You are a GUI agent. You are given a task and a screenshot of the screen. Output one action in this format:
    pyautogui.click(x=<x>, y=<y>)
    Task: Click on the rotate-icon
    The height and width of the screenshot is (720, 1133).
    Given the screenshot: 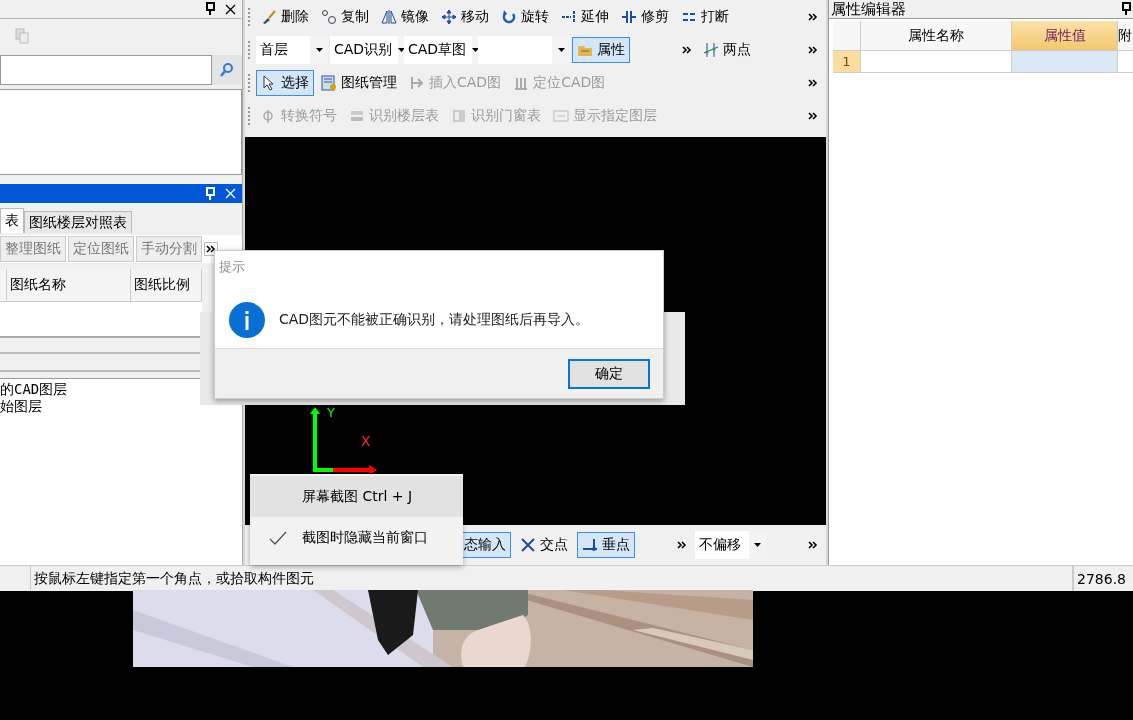 What is the action you would take?
    pyautogui.click(x=509, y=16)
    